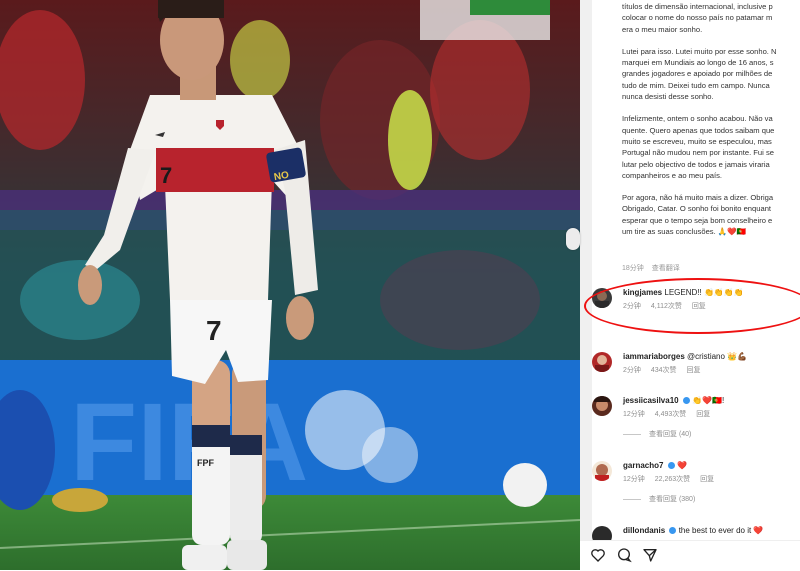  I want to click on comment-username: garnacho7, so click(643, 465).